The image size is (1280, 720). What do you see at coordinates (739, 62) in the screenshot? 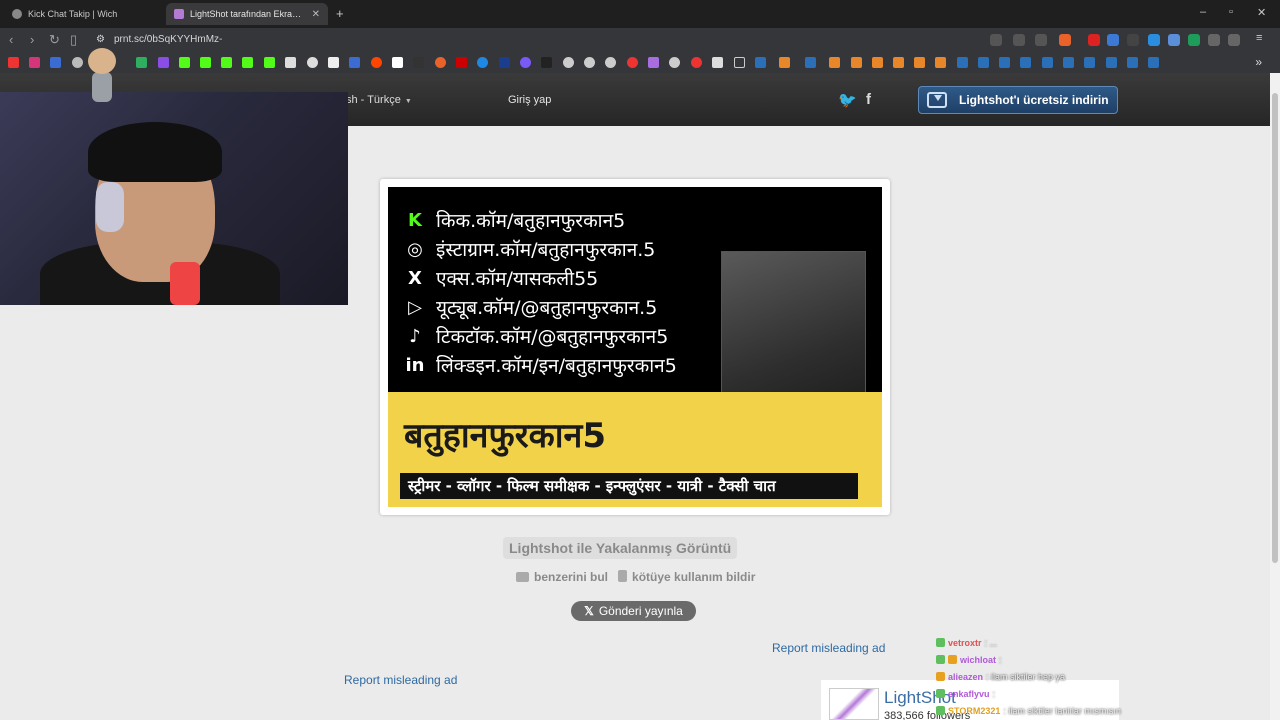
I see `folder-icon` at bounding box center [739, 62].